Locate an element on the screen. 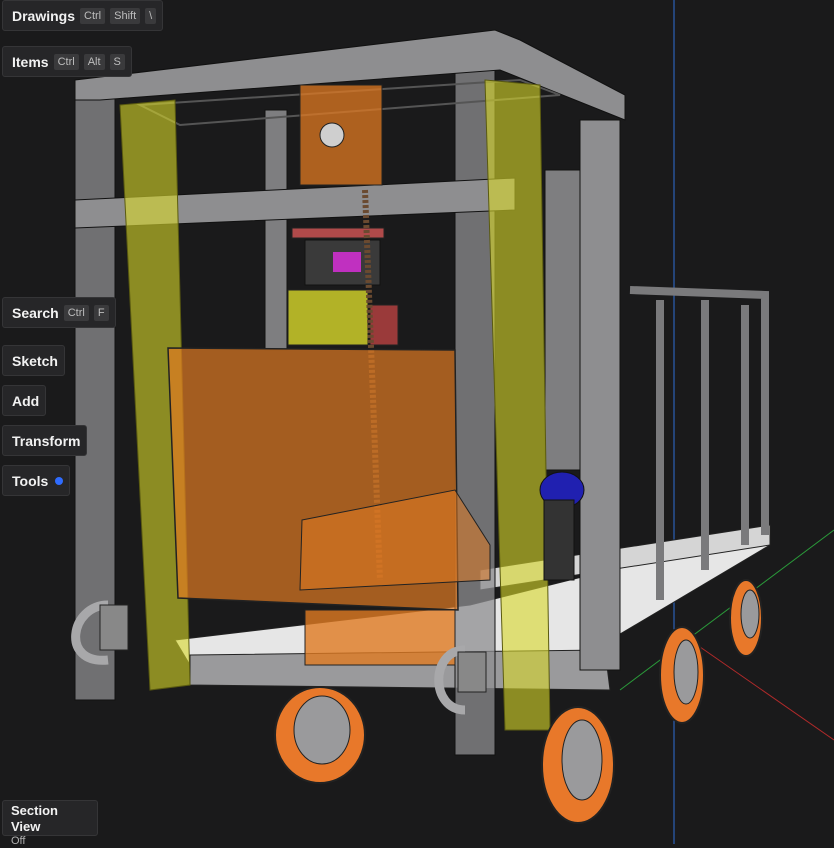 The image size is (834, 848). shortcut-key: S is located at coordinates (117, 61).